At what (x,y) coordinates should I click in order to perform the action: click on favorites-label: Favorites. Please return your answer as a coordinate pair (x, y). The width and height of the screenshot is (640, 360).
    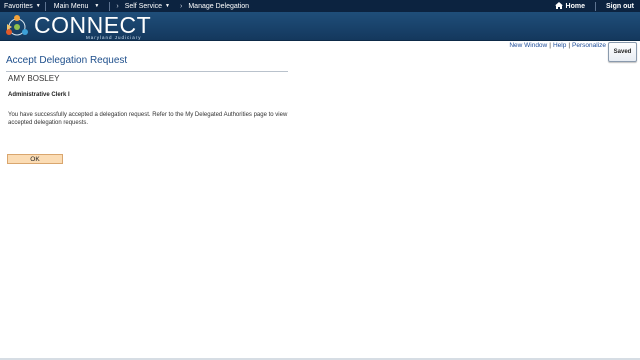
    Looking at the image, I should click on (18, 6).